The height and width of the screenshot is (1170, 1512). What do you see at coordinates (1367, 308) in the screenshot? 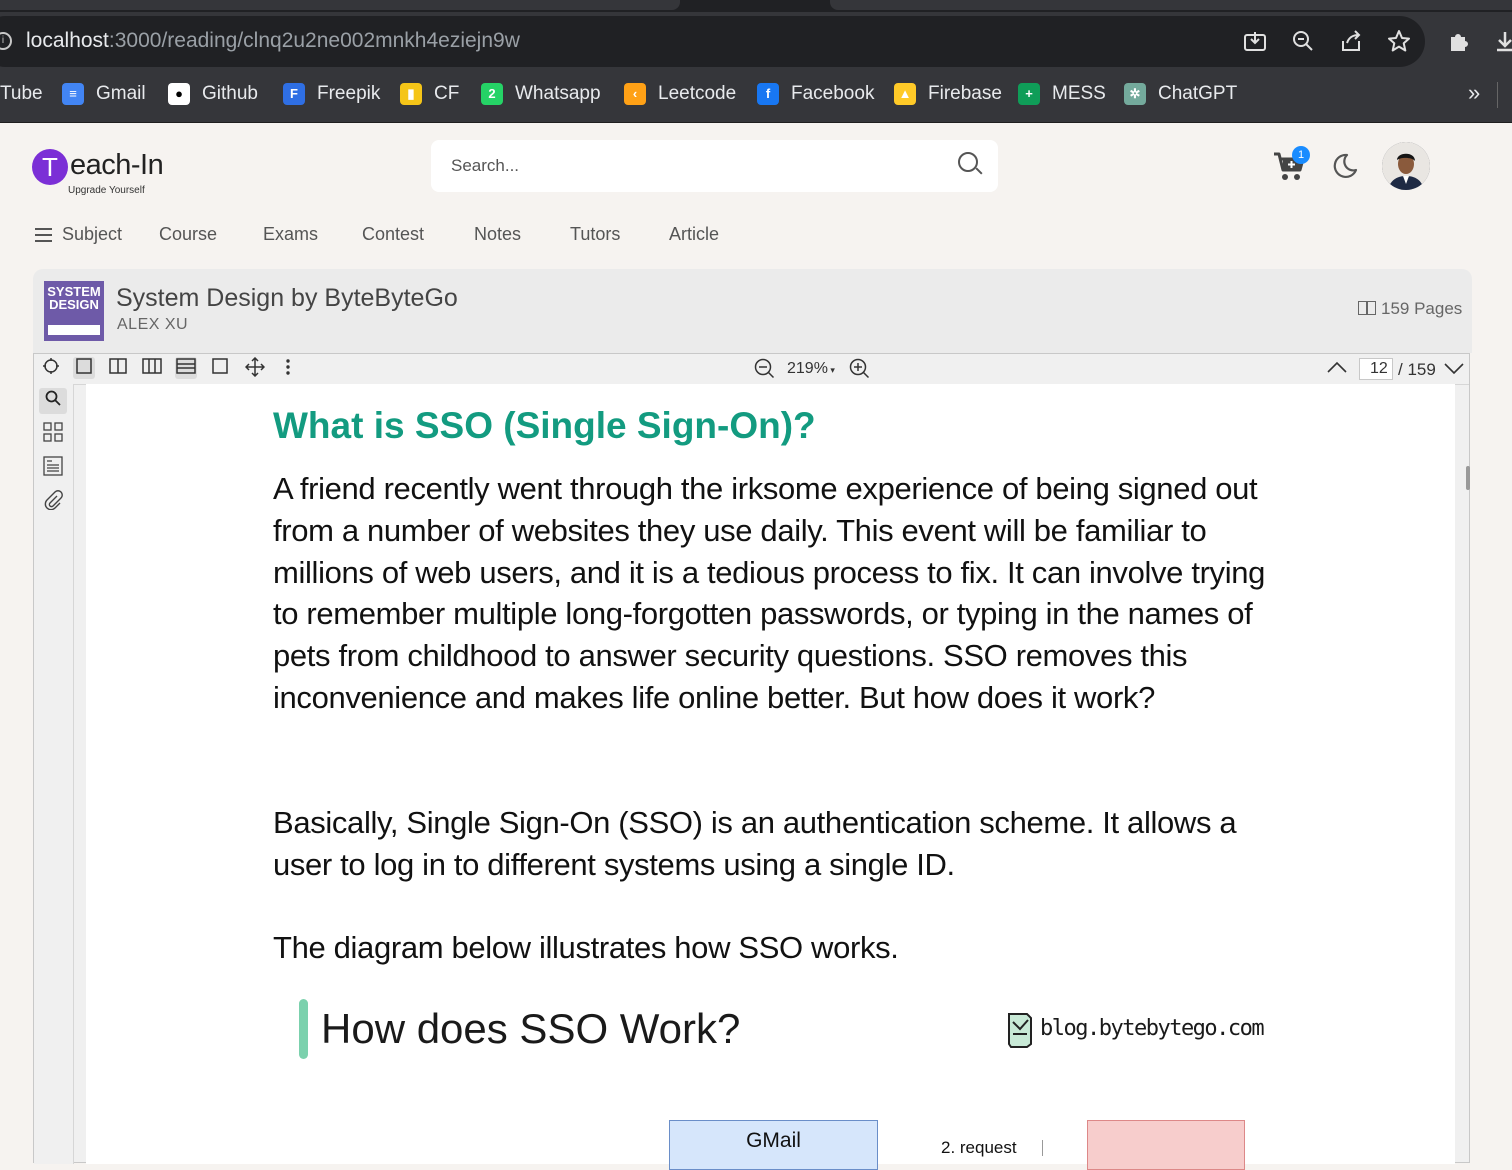
I see `book-icon` at bounding box center [1367, 308].